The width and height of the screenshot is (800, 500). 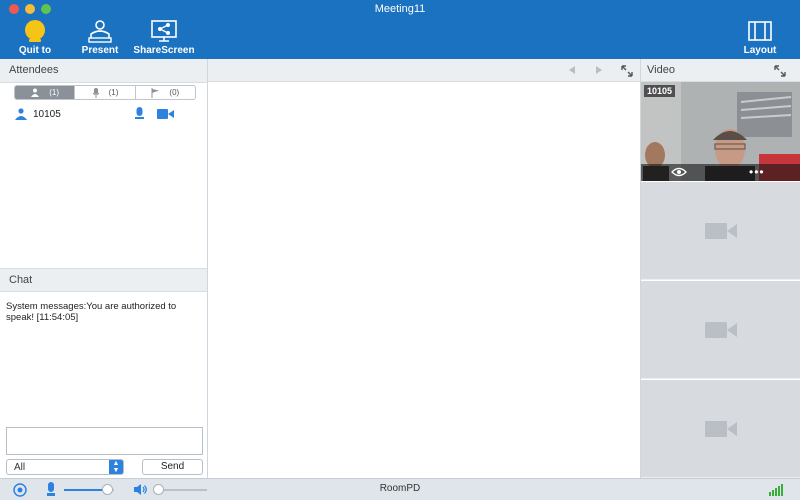 What do you see at coordinates (35, 50) in the screenshot?
I see `quit-label: Quit to` at bounding box center [35, 50].